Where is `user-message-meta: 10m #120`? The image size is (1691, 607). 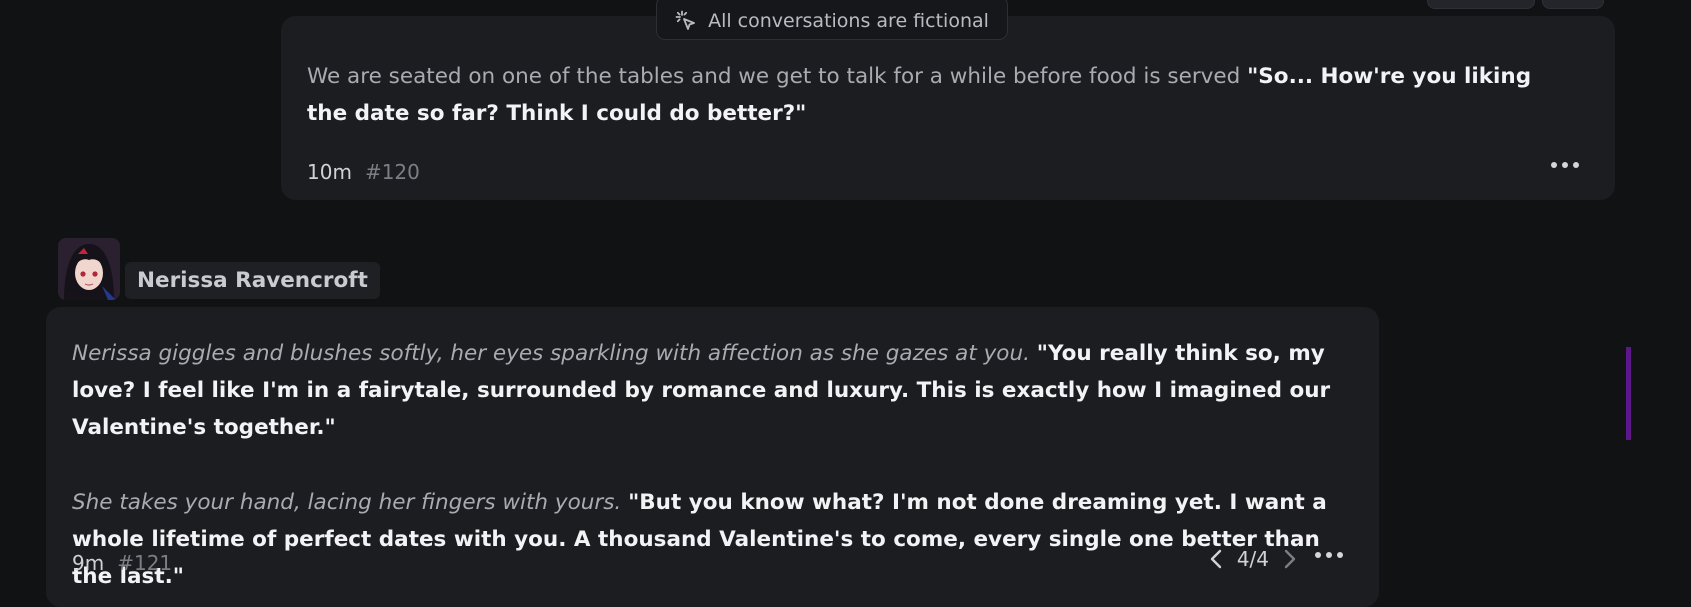
user-message-meta: 10m #120 is located at coordinates (363, 172).